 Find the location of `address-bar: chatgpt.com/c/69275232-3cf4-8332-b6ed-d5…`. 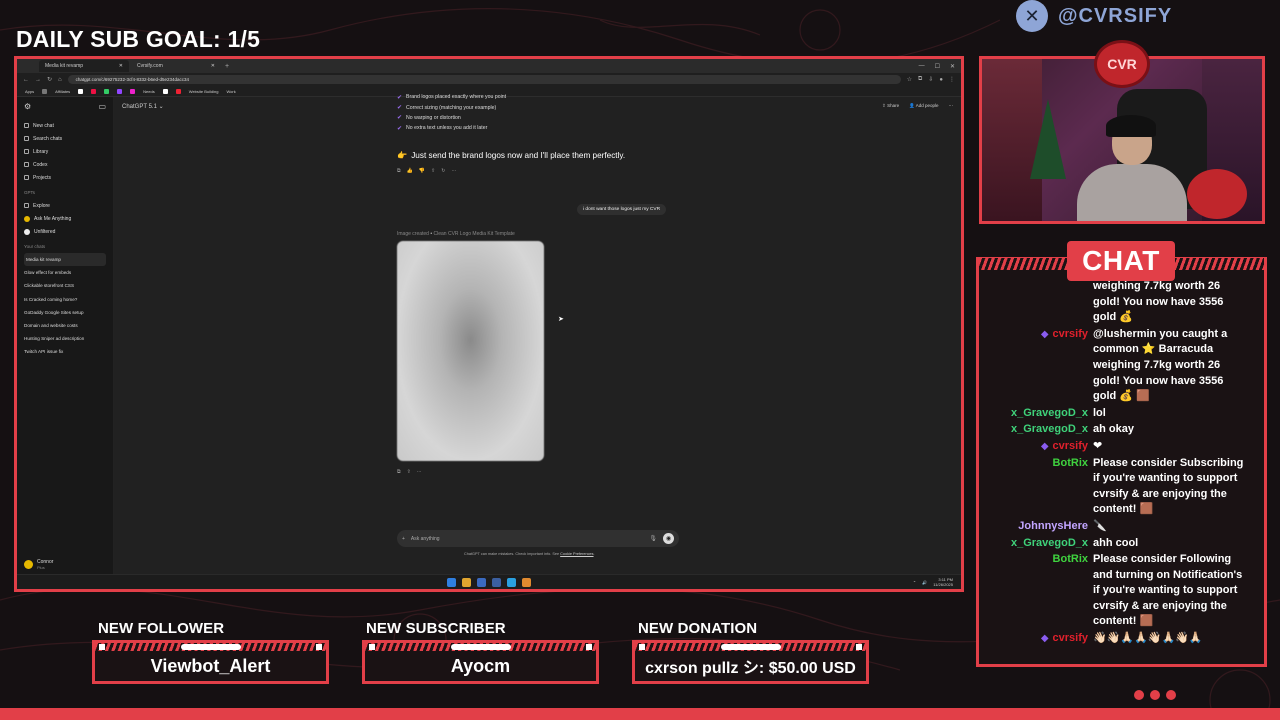

address-bar: chatgpt.com/c/69275232-3cf4-8332-b6ed-d5… is located at coordinates (484, 79).